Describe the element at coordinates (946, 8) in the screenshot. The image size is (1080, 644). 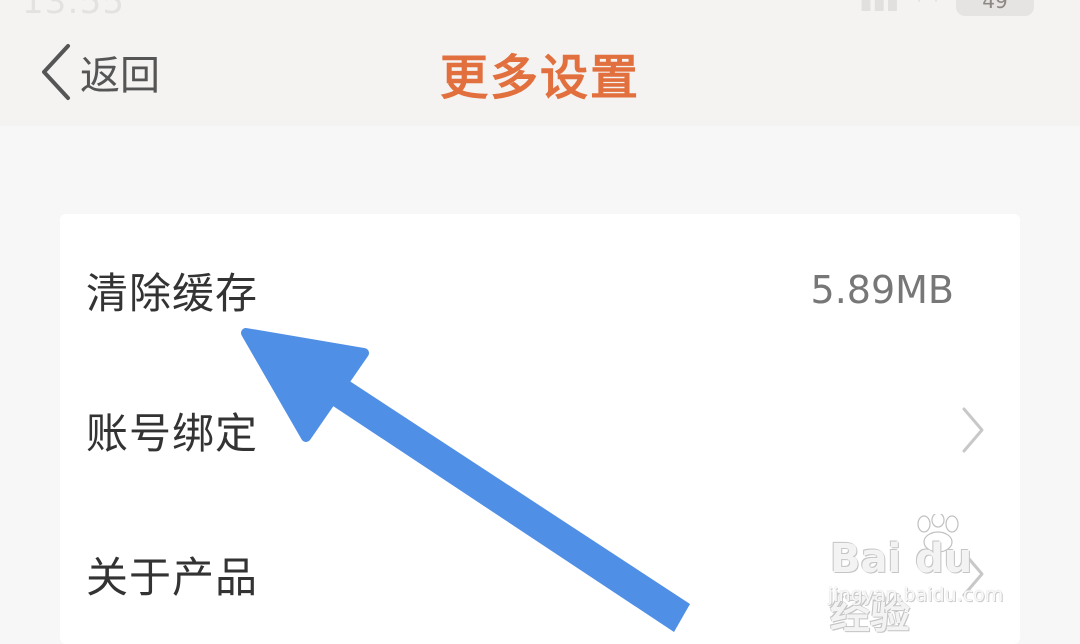
I see `status-icons: ▮▮▮ ◠ 49` at that location.